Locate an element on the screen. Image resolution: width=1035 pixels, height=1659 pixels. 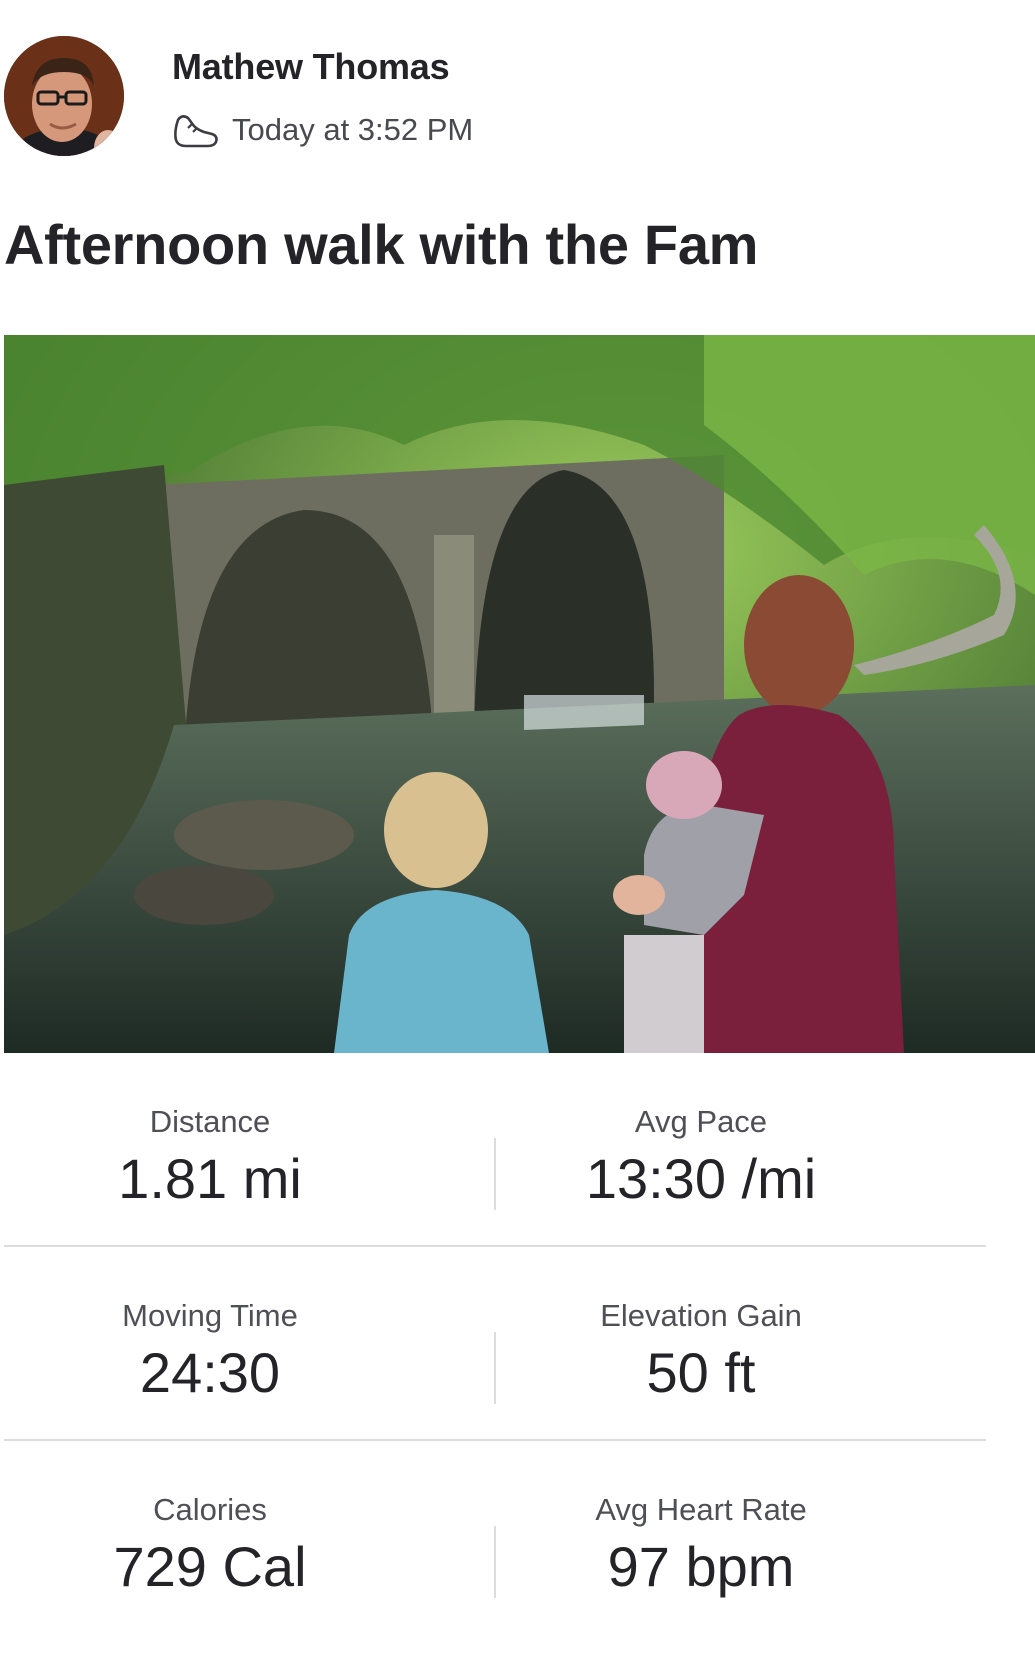
stat-elevation-gain: Elevation Gain 50 ft is located at coordinates (701, 1343).